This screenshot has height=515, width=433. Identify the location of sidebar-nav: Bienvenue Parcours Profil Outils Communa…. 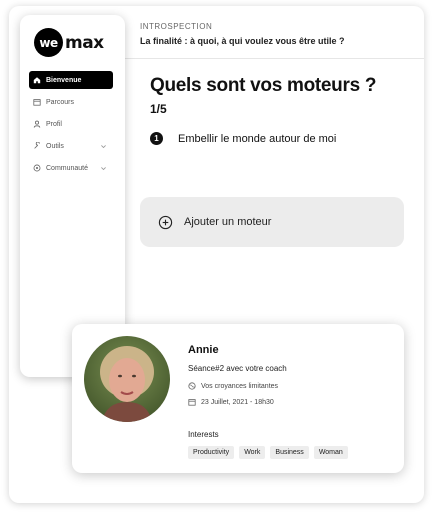
(71, 126).